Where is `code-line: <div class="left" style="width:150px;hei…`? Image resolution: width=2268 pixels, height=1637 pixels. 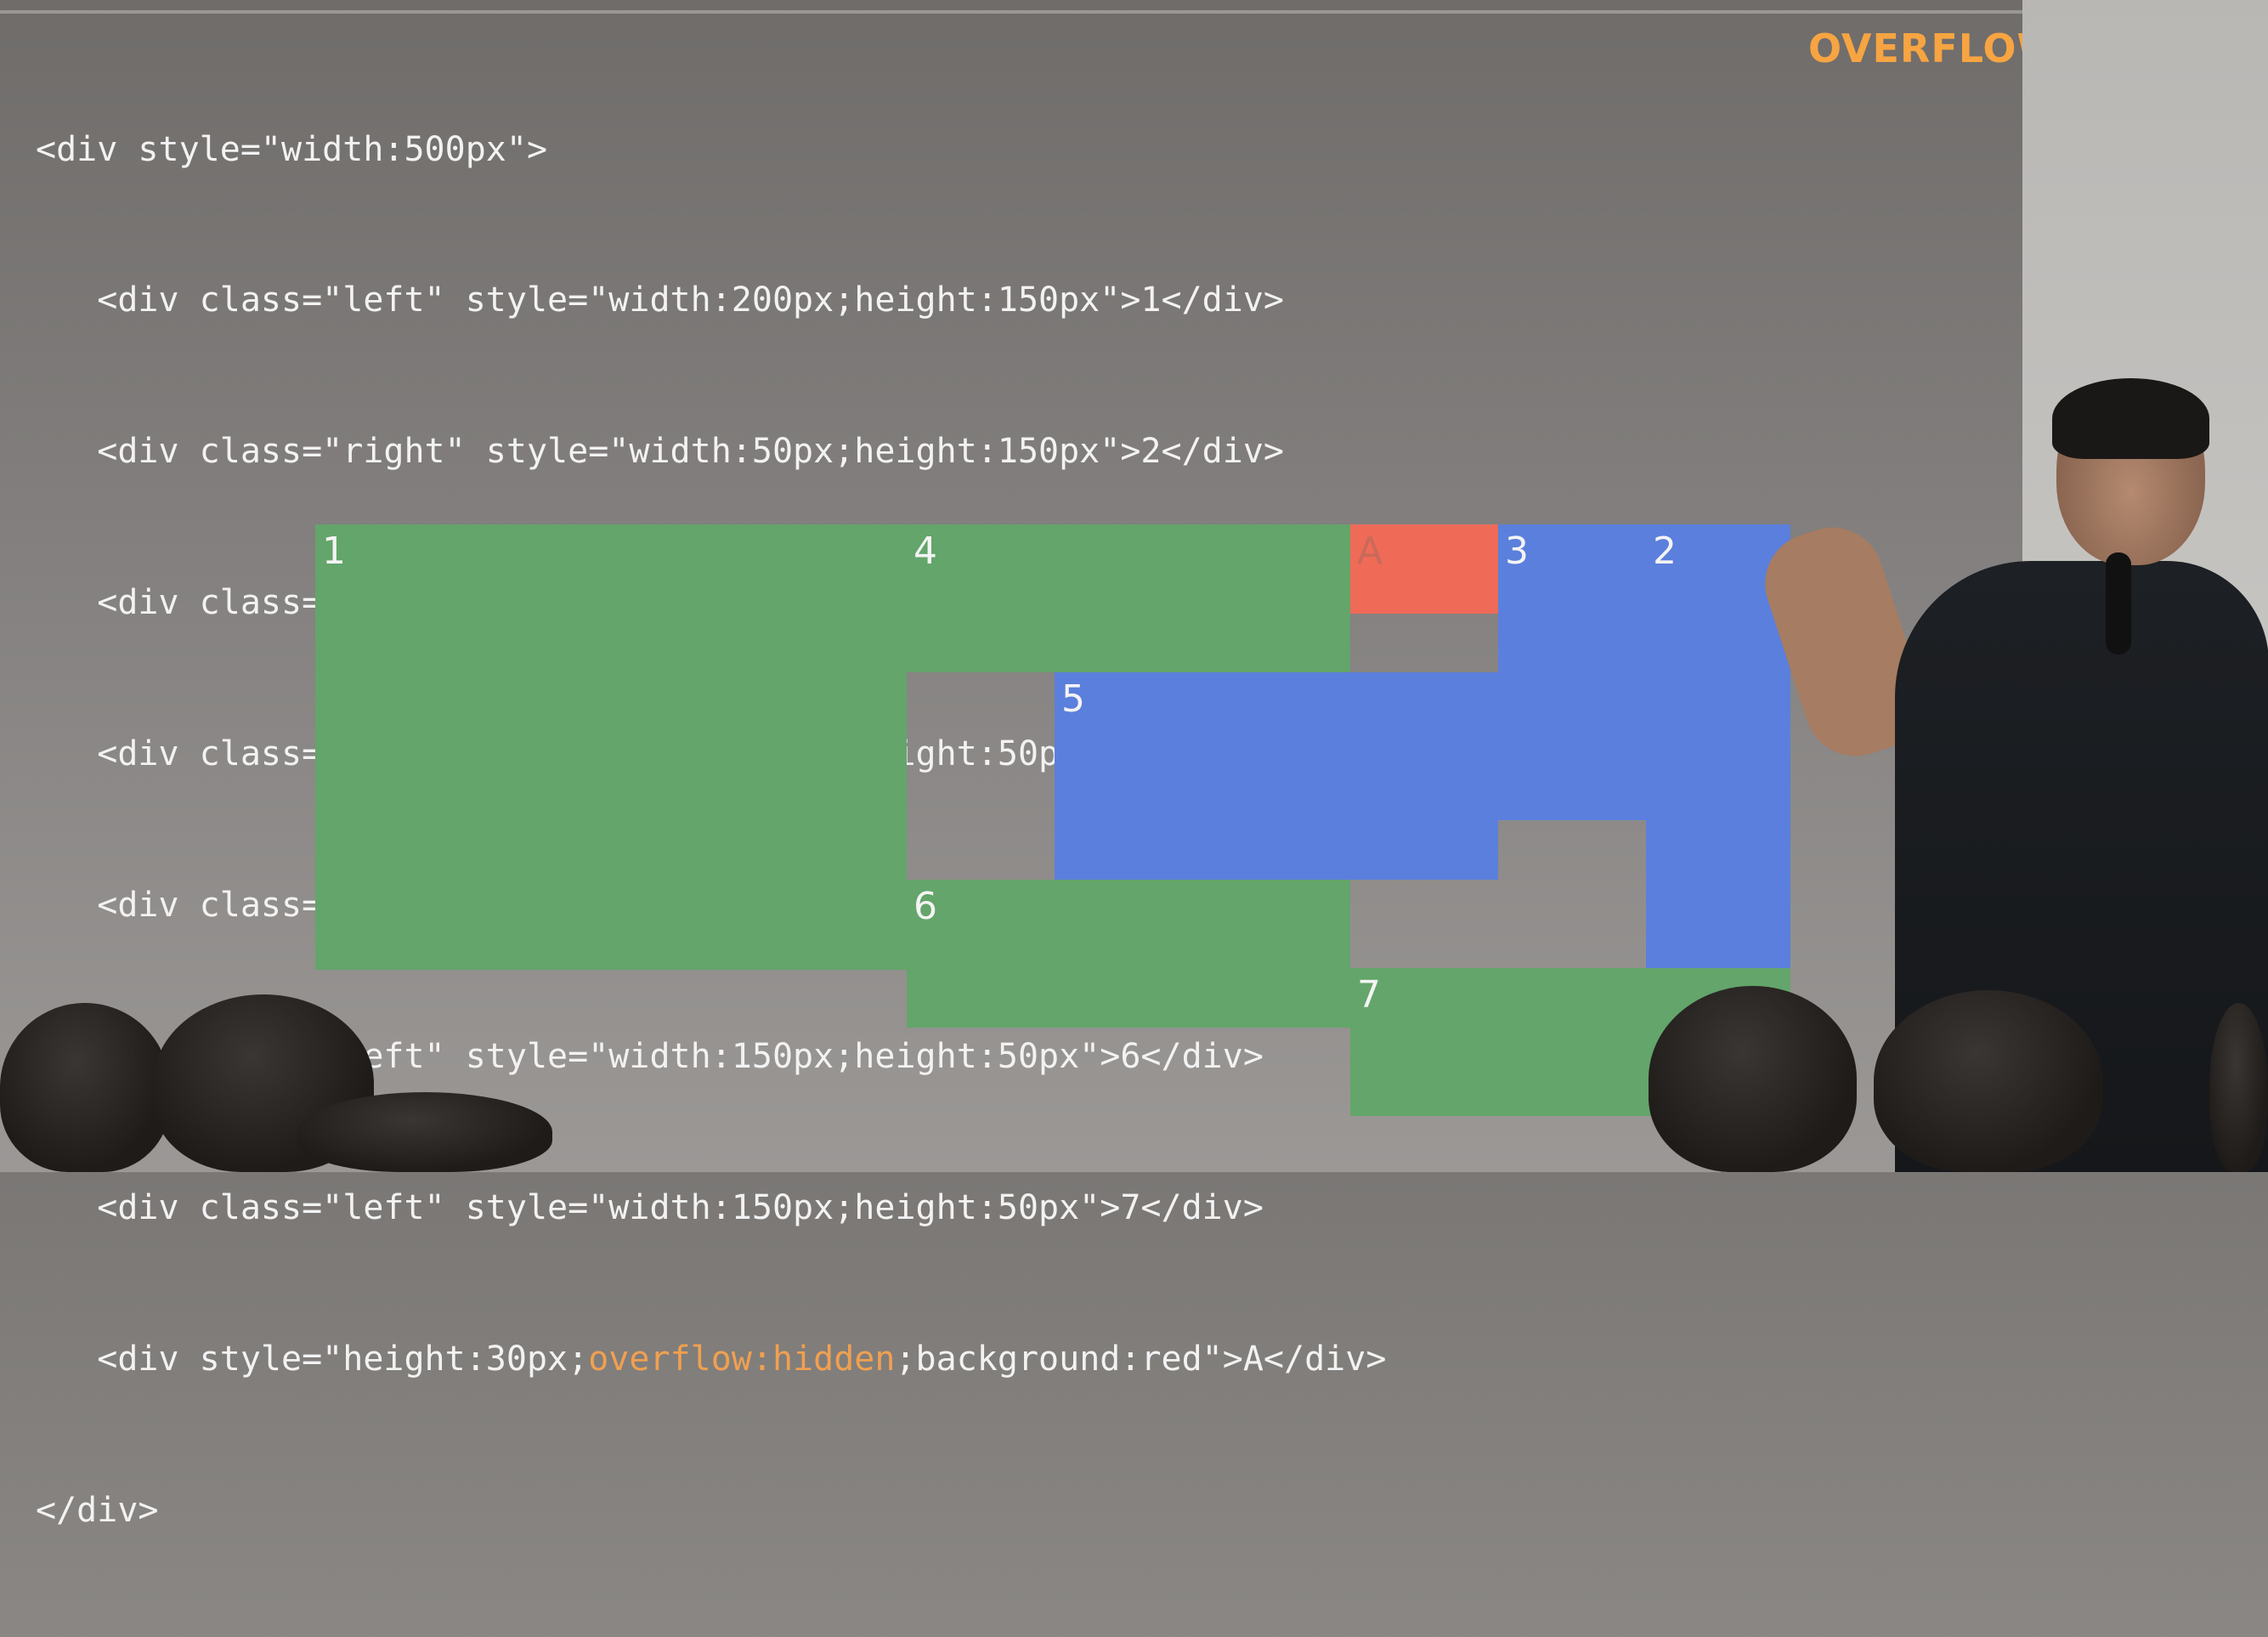 code-line: <div class="left" style="width:150px;hei… is located at coordinates (650, 1207).